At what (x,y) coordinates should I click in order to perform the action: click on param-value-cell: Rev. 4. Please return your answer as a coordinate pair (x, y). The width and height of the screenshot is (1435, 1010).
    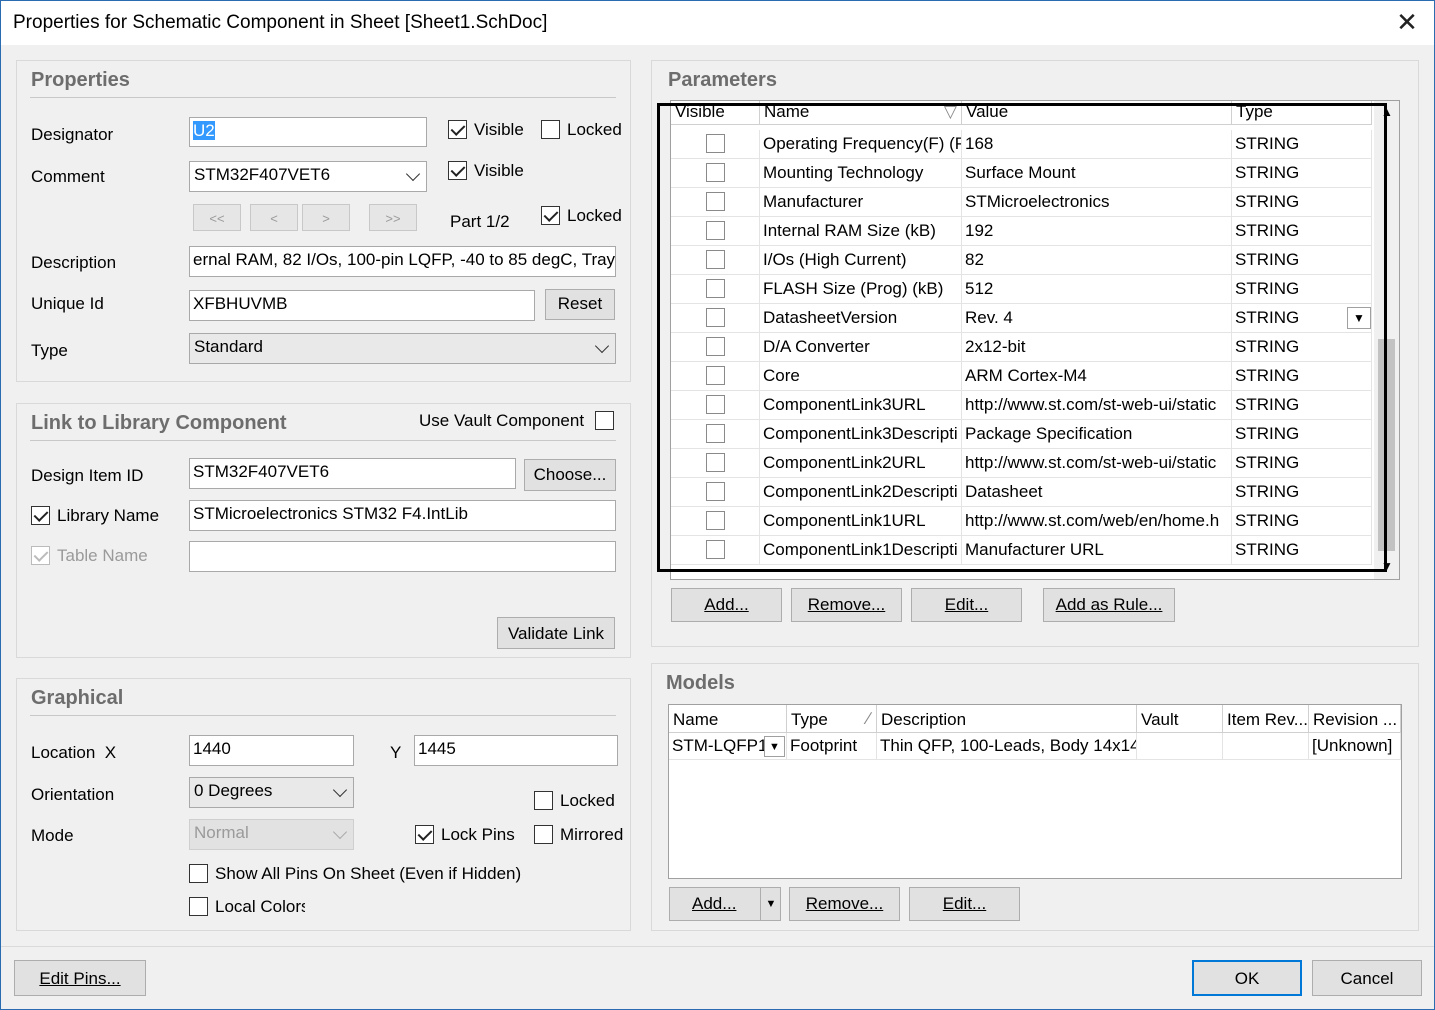
    Looking at the image, I should click on (1097, 318).